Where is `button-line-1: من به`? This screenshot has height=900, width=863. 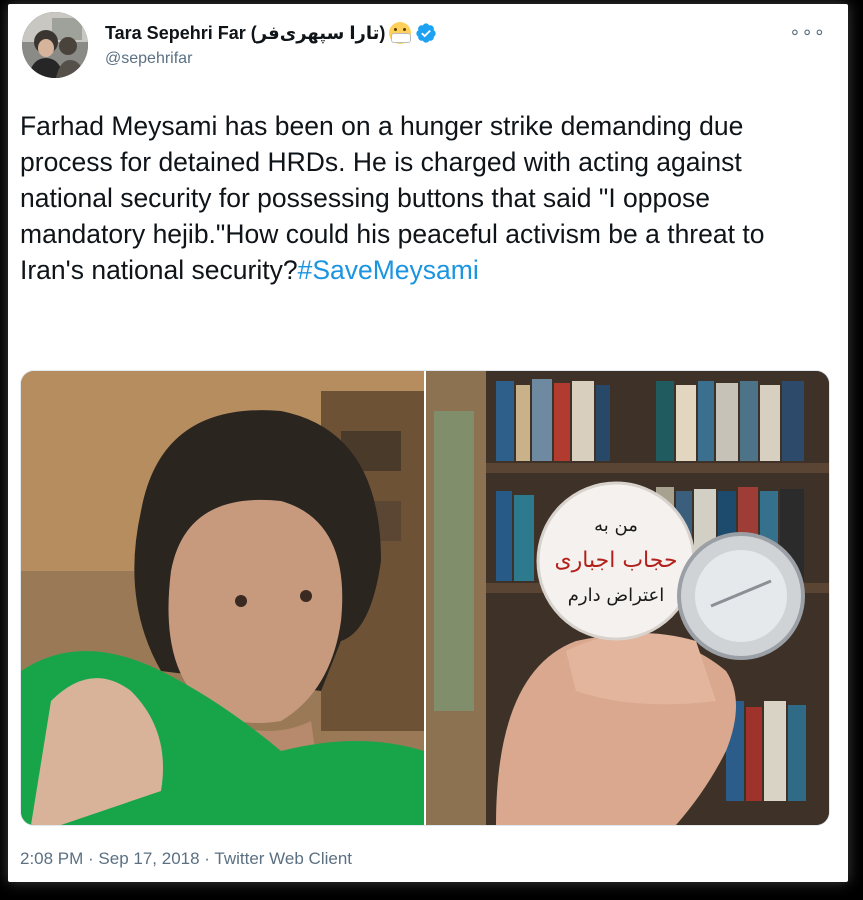 button-line-1: من به is located at coordinates (616, 525).